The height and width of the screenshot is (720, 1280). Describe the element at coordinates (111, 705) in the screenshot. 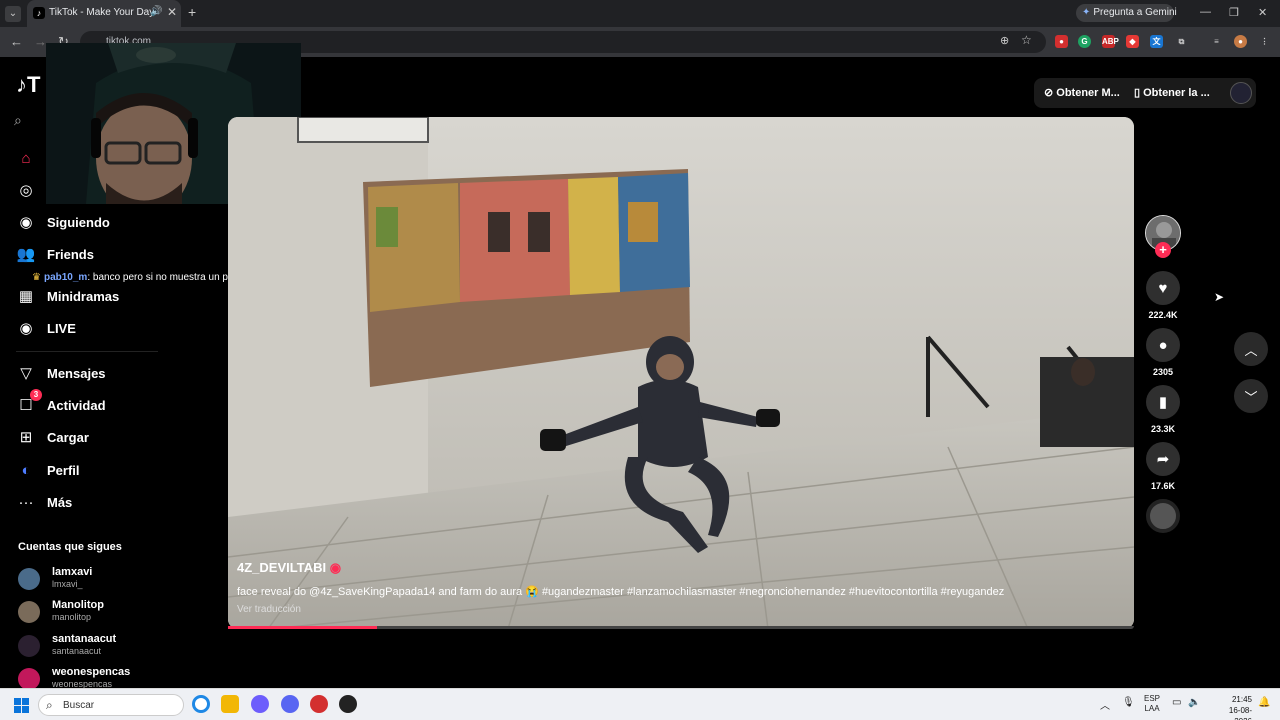

I see `taskbar-search: ⌕ Buscar` at that location.